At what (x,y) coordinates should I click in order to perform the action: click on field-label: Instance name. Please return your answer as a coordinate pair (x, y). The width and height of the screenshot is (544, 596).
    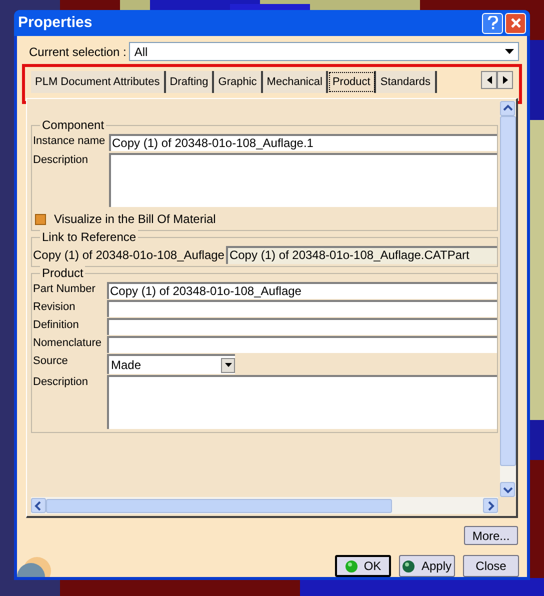
    Looking at the image, I should click on (69, 141).